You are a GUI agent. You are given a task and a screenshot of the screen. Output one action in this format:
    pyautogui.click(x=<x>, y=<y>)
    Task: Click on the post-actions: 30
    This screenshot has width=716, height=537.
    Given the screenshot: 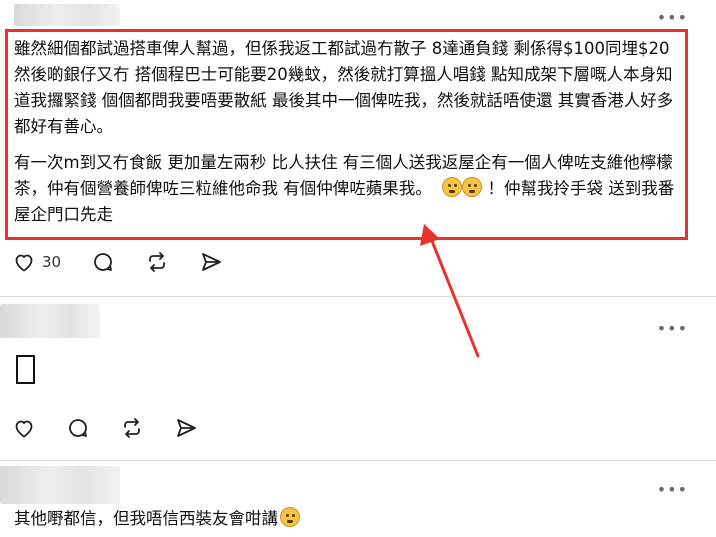 What is the action you would take?
    pyautogui.click(x=132, y=262)
    